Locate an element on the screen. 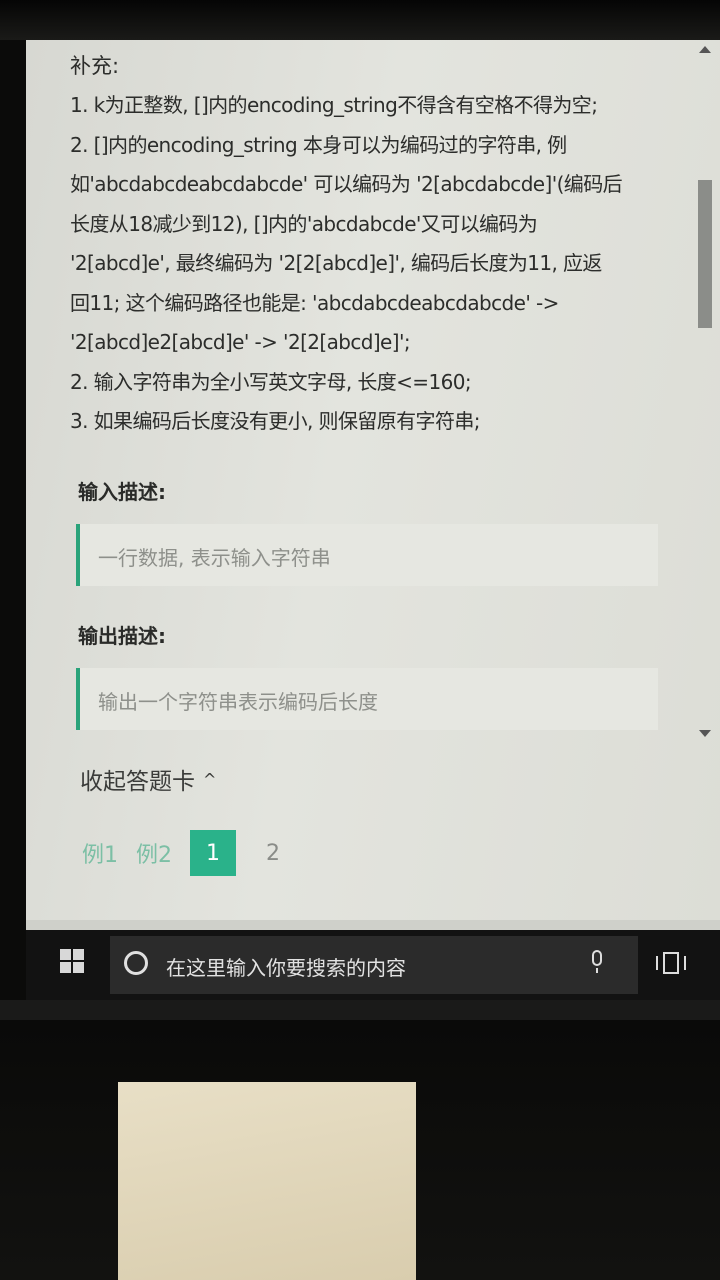  supplement-line: 长度从18减少到12), []内的'abcdabcde'又可以编码为 is located at coordinates (304, 223).